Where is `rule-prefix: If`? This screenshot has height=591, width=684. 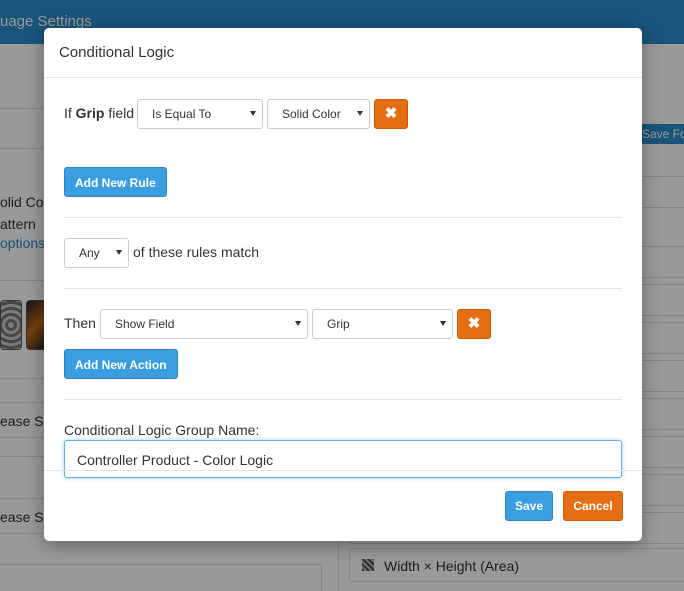 rule-prefix: If is located at coordinates (68, 113).